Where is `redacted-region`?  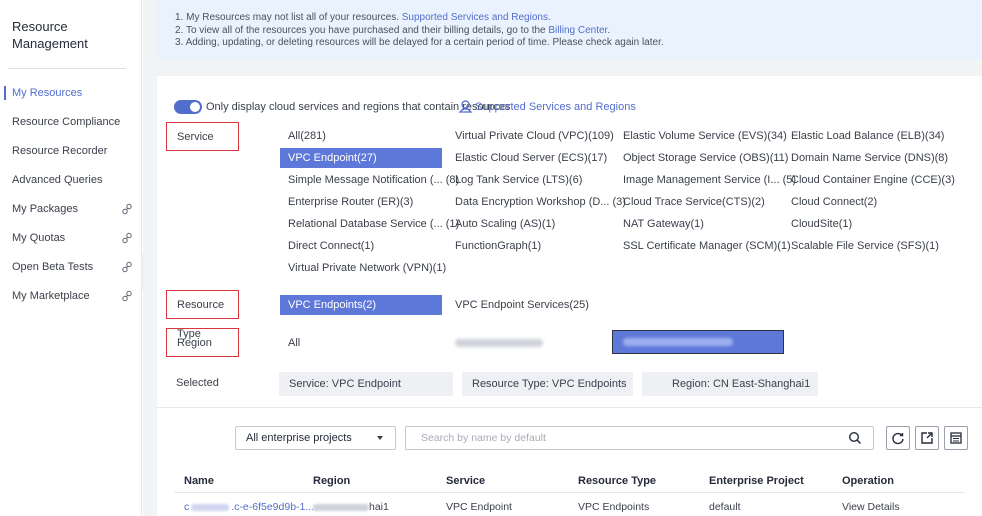
redacted-region is located at coordinates (341, 507).